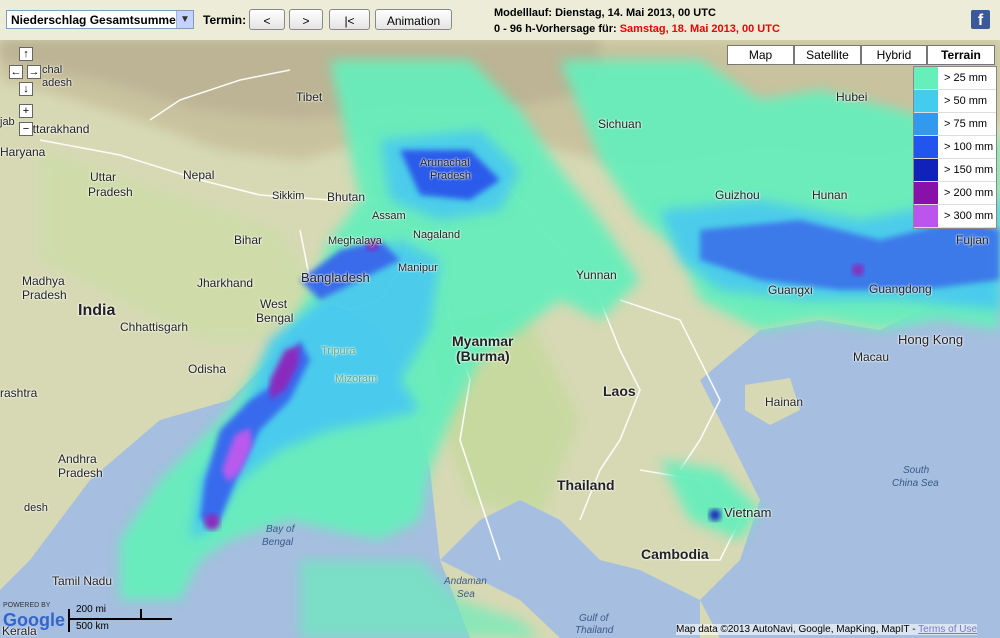 This screenshot has width=1000, height=638. I want to click on legend-row: > 25 mm, so click(955, 78).